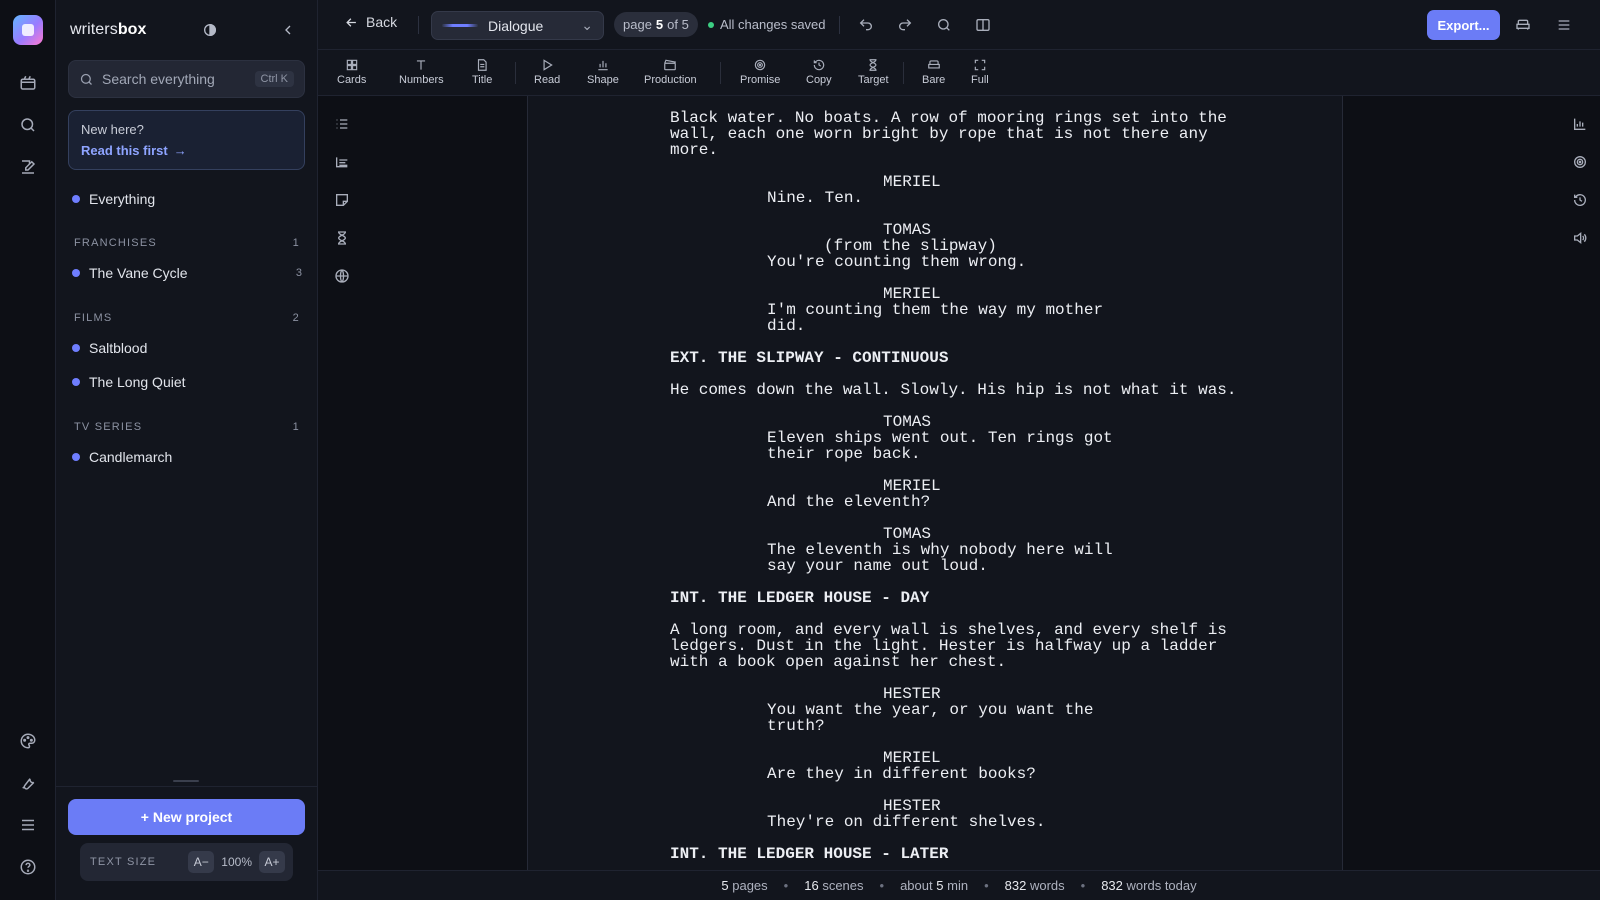 This screenshot has width=1600, height=900. What do you see at coordinates (460, 25) in the screenshot?
I see `element-indicator-icon` at bounding box center [460, 25].